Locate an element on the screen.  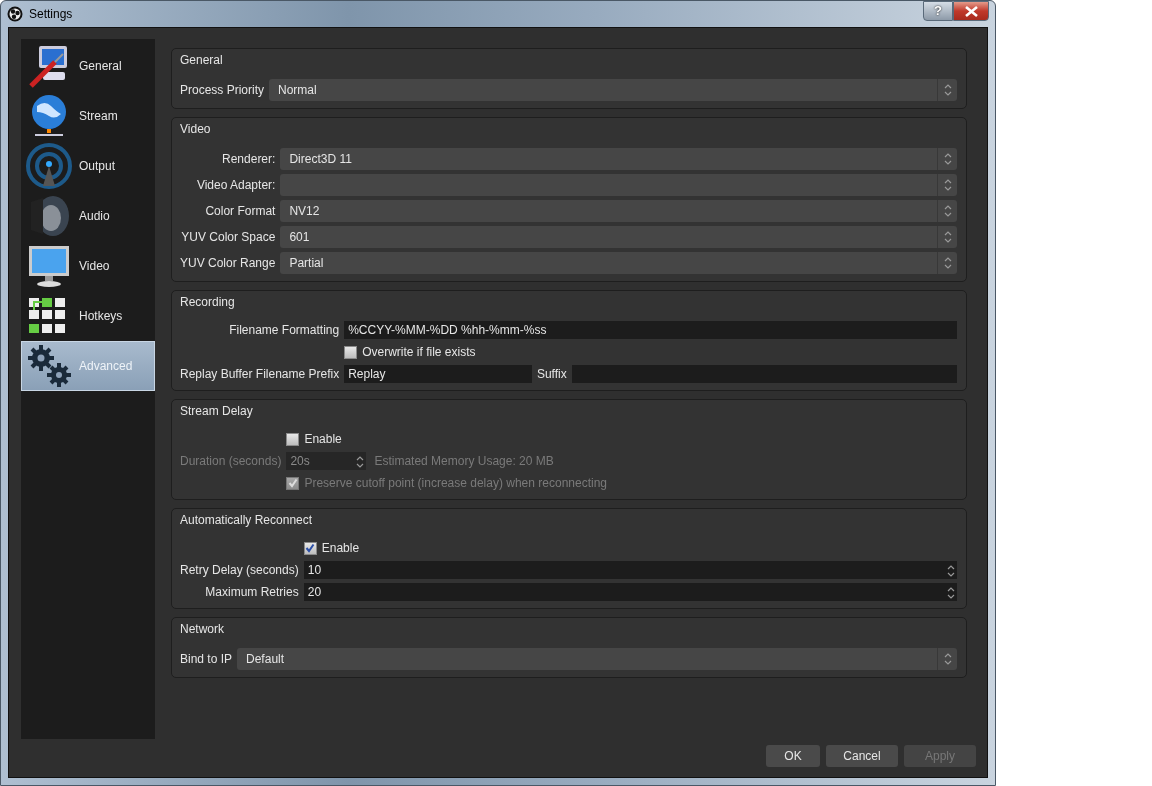
dropdown: NV12 is located at coordinates (618, 211).